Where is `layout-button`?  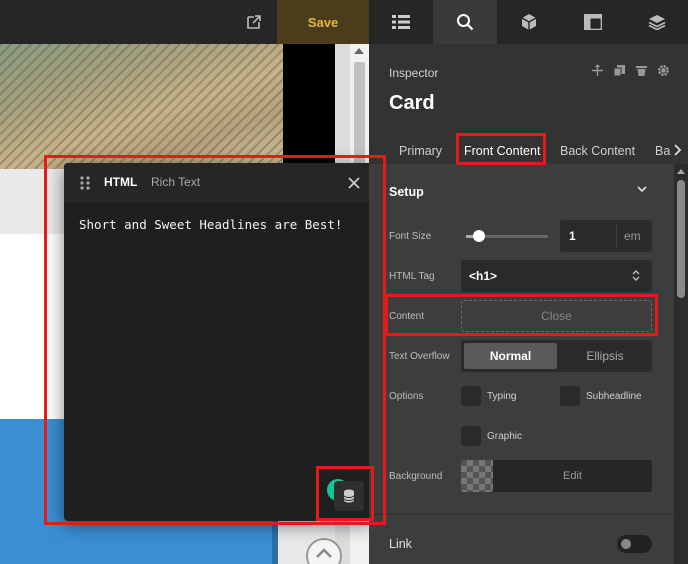
layout-button is located at coordinates (593, 22).